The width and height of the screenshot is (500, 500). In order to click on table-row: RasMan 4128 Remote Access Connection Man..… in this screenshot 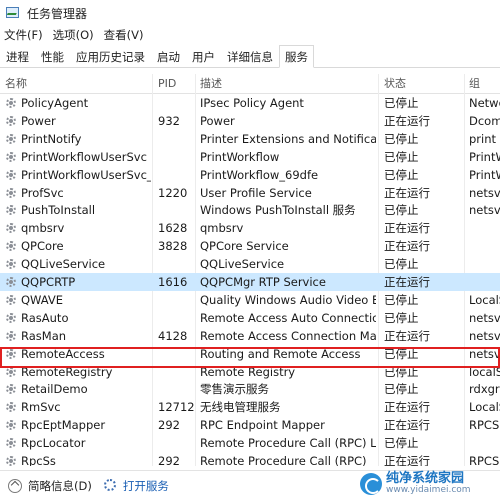, I will do `click(250, 336)`.